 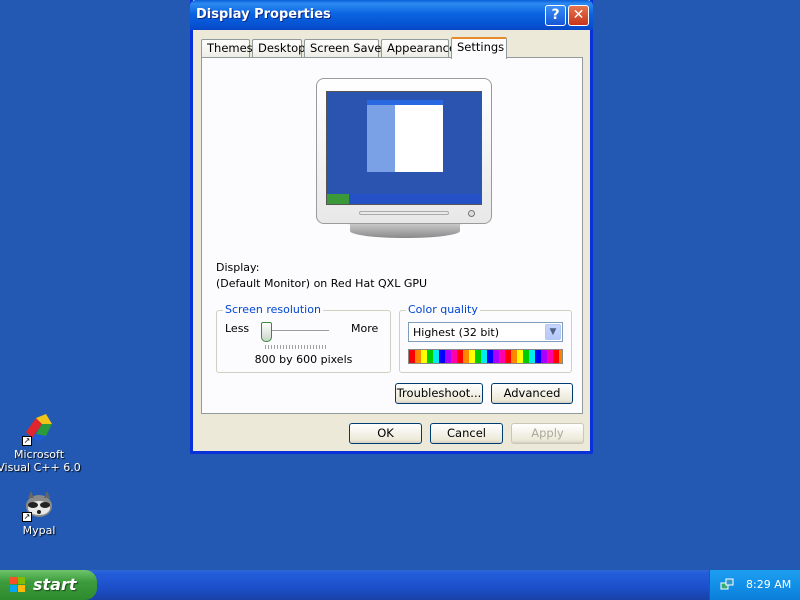 I want to click on mypal-raccoon-icon: ↗, so click(x=39, y=505).